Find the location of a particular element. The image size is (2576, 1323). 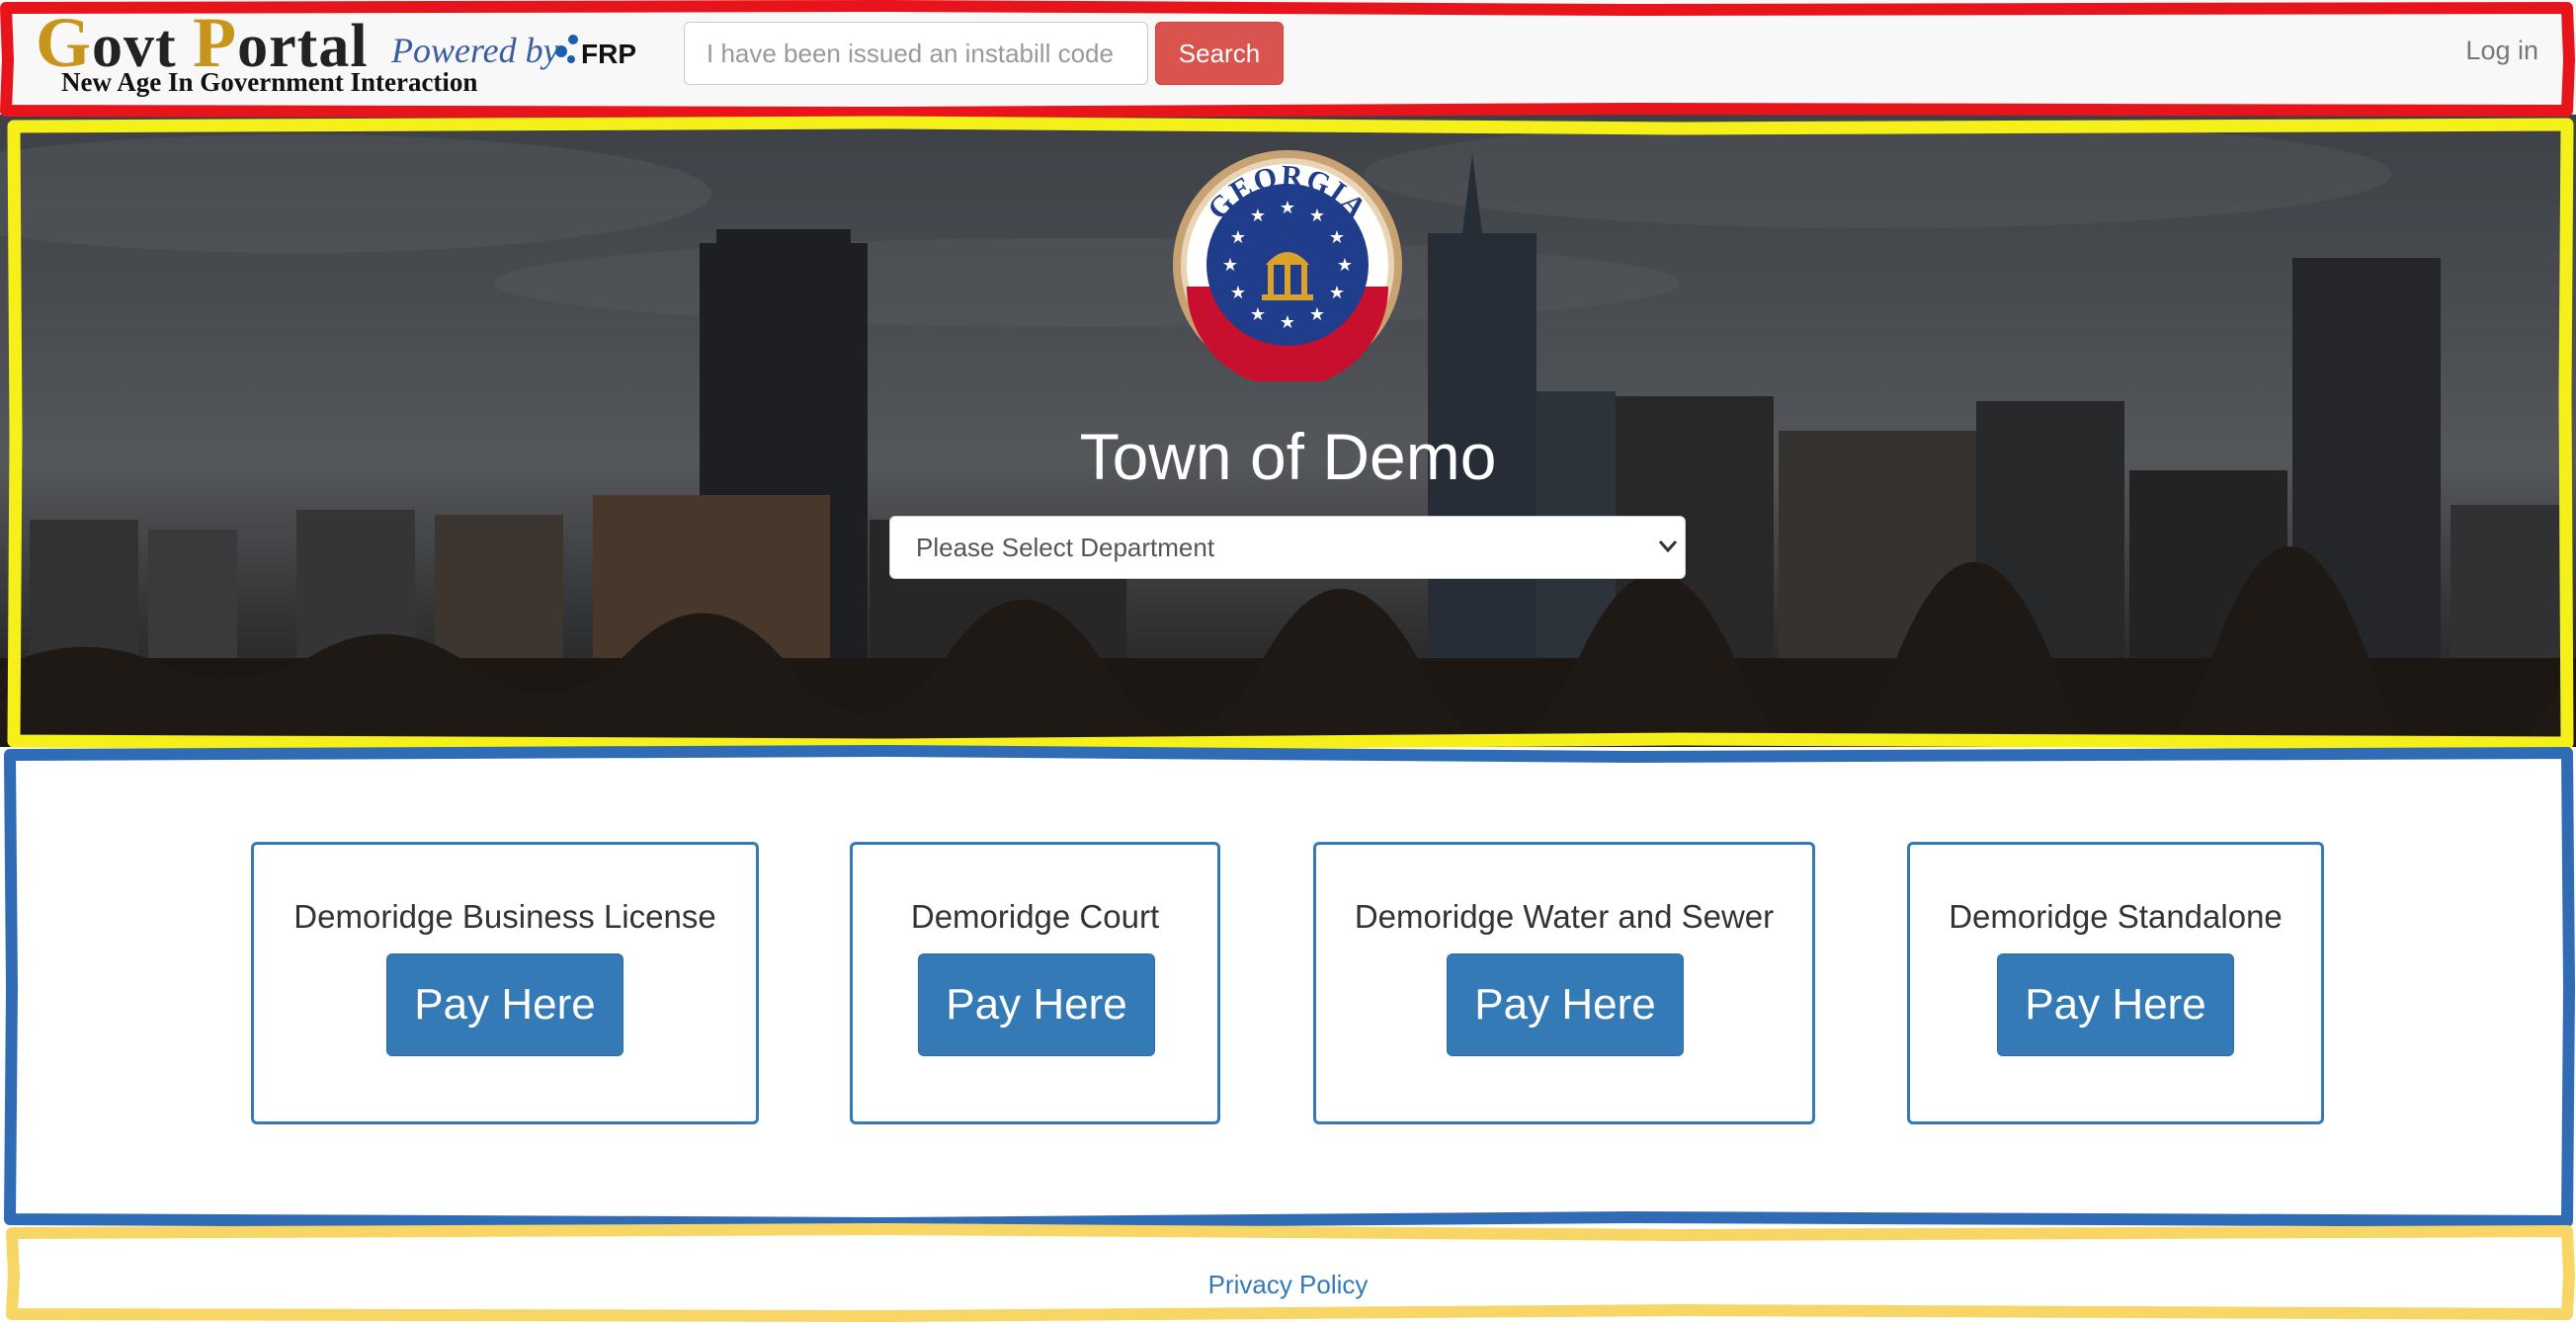

svg-text: FRP is located at coordinates (608, 54).